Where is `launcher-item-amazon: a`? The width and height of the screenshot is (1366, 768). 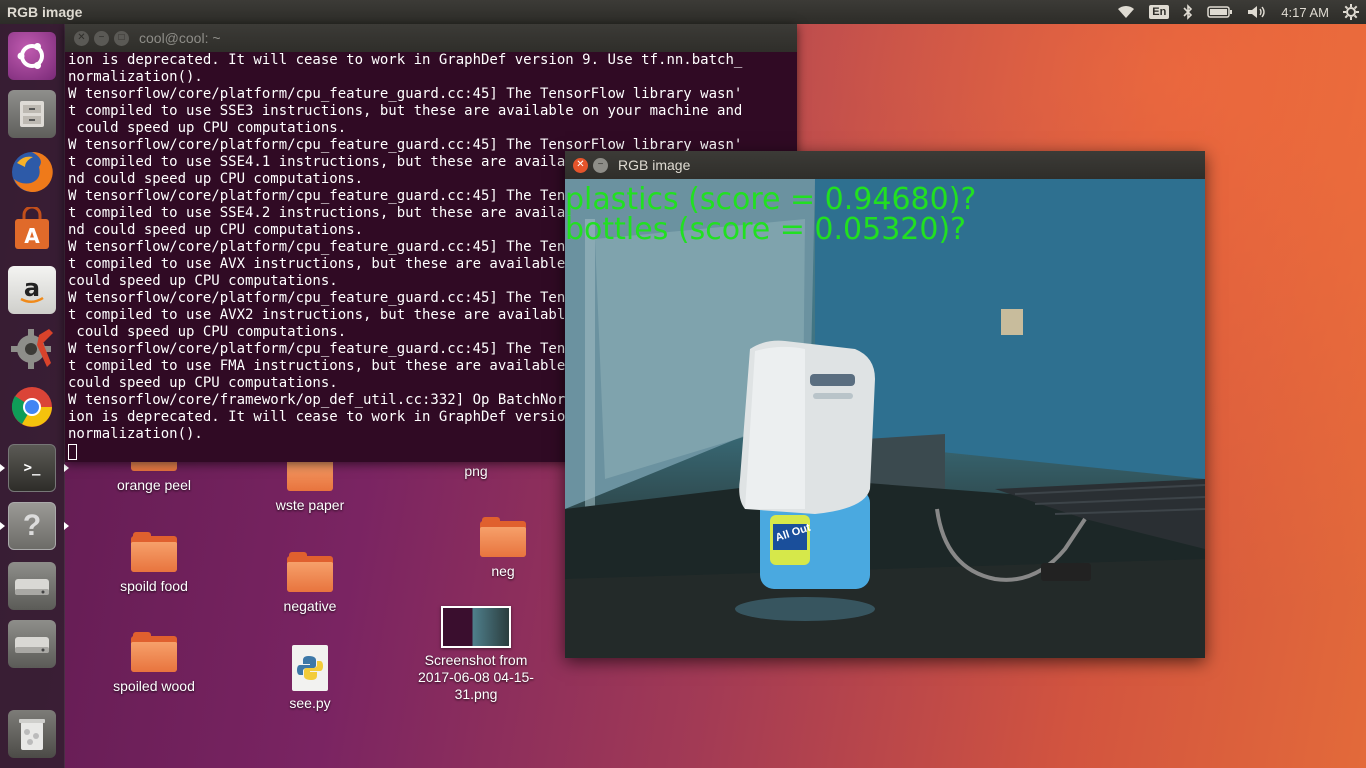 launcher-item-amazon: a is located at coordinates (32, 290).